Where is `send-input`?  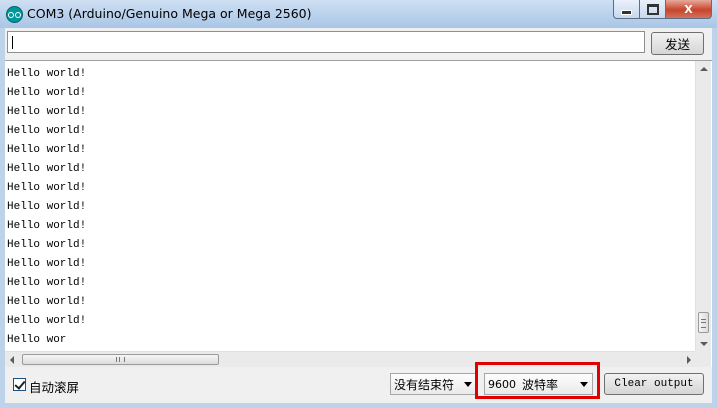
send-input is located at coordinates (326, 42).